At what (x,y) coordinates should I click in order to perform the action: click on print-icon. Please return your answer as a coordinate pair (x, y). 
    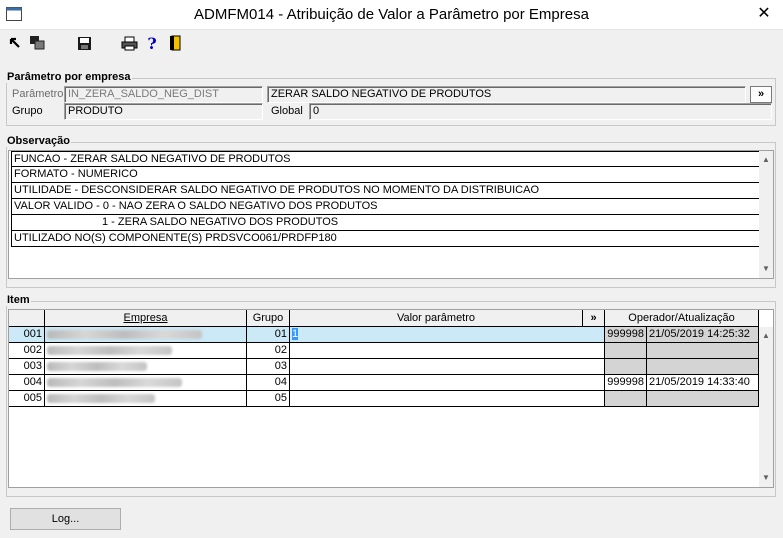
    Looking at the image, I should click on (129, 43).